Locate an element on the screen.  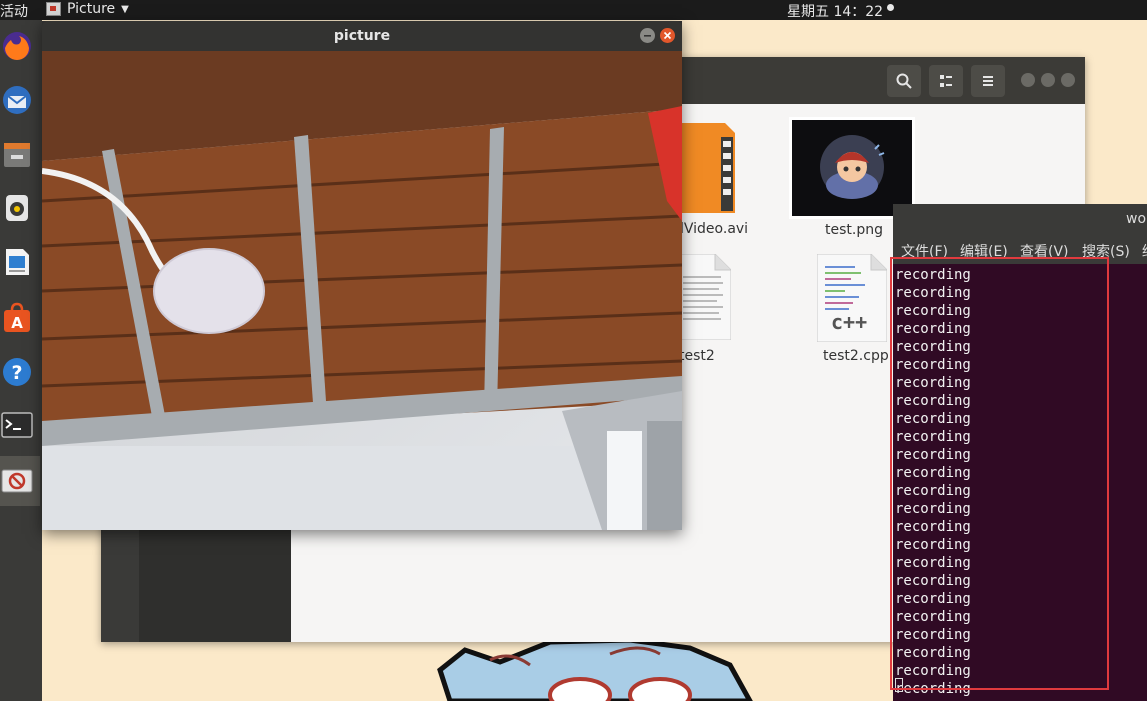
minimize-icon is located at coordinates (647, 36).